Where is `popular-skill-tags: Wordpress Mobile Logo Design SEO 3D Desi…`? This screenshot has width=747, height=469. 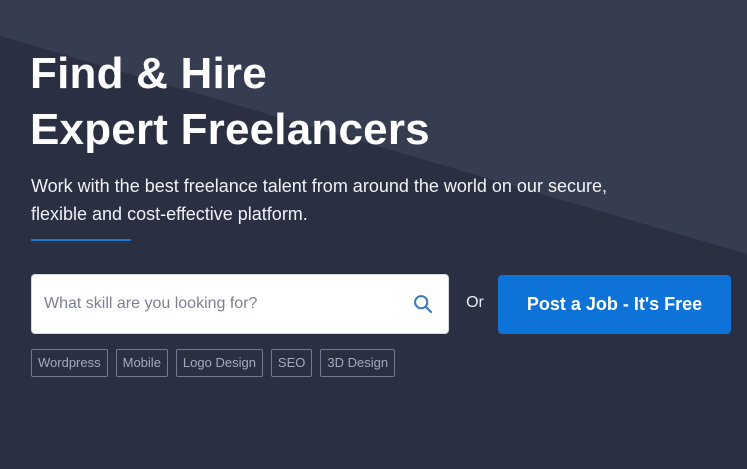 popular-skill-tags: Wordpress Mobile Logo Design SEO 3D Desi… is located at coordinates (213, 363).